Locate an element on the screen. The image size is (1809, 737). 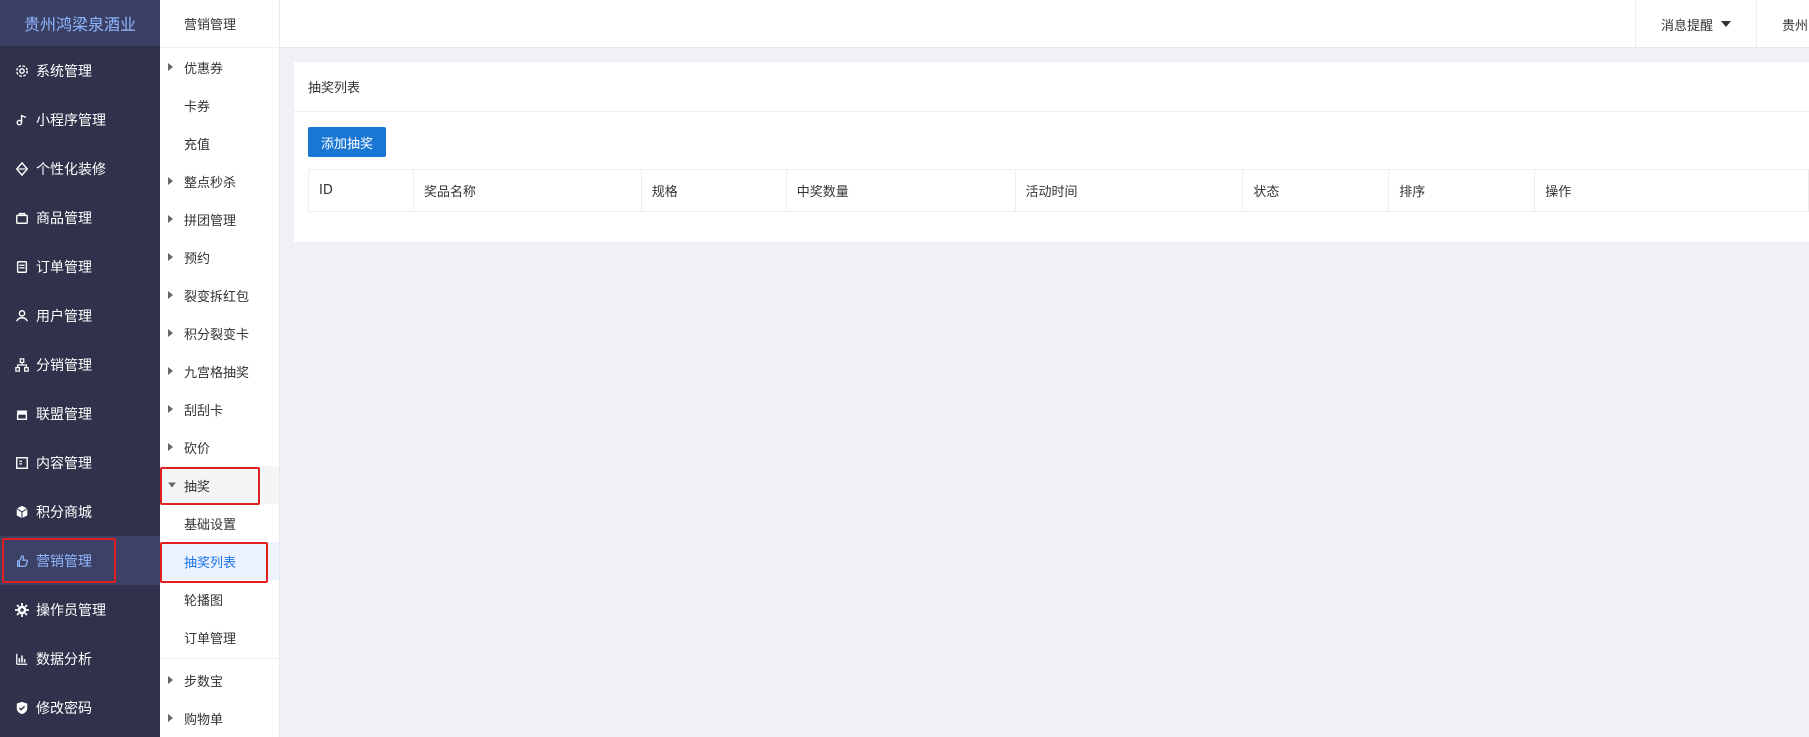
column-header: 奖品名称 is located at coordinates (528, 190).